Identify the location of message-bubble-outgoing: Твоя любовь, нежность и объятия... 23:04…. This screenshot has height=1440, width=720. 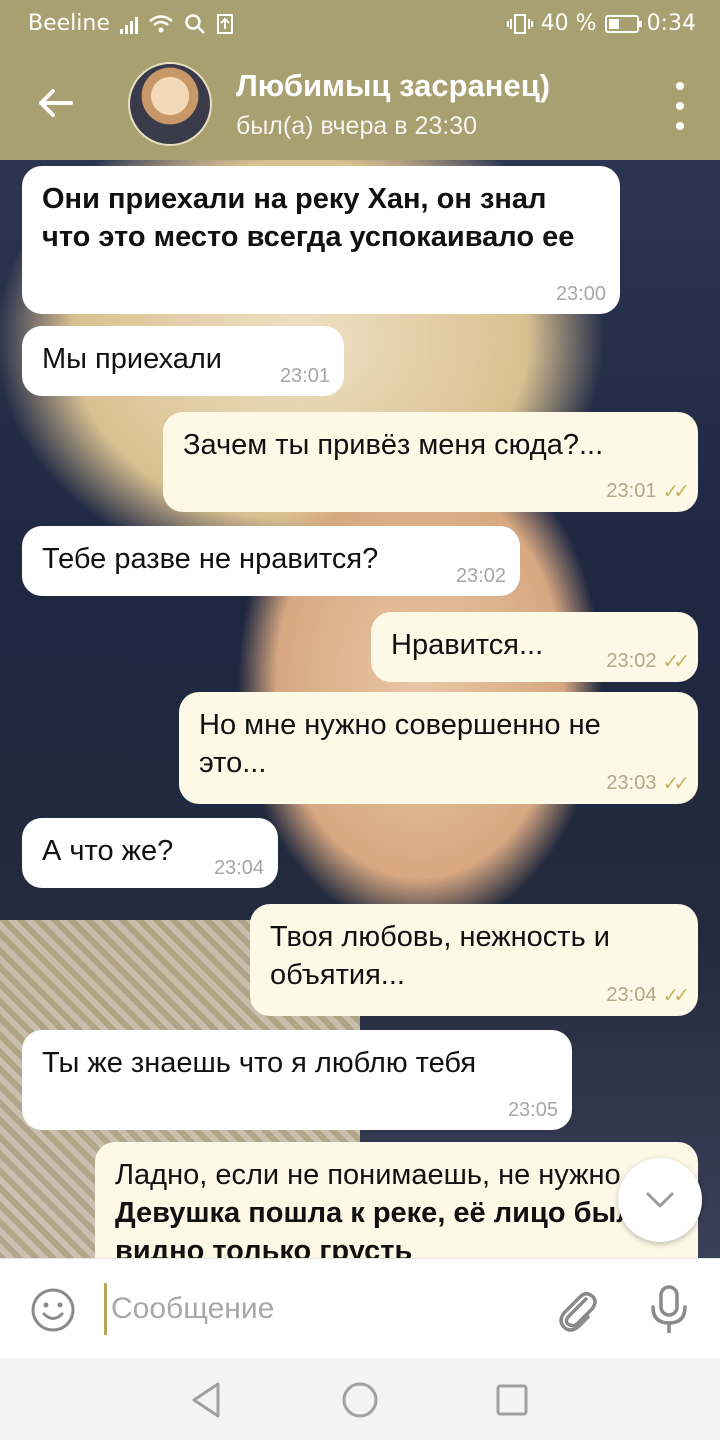
(474, 960).